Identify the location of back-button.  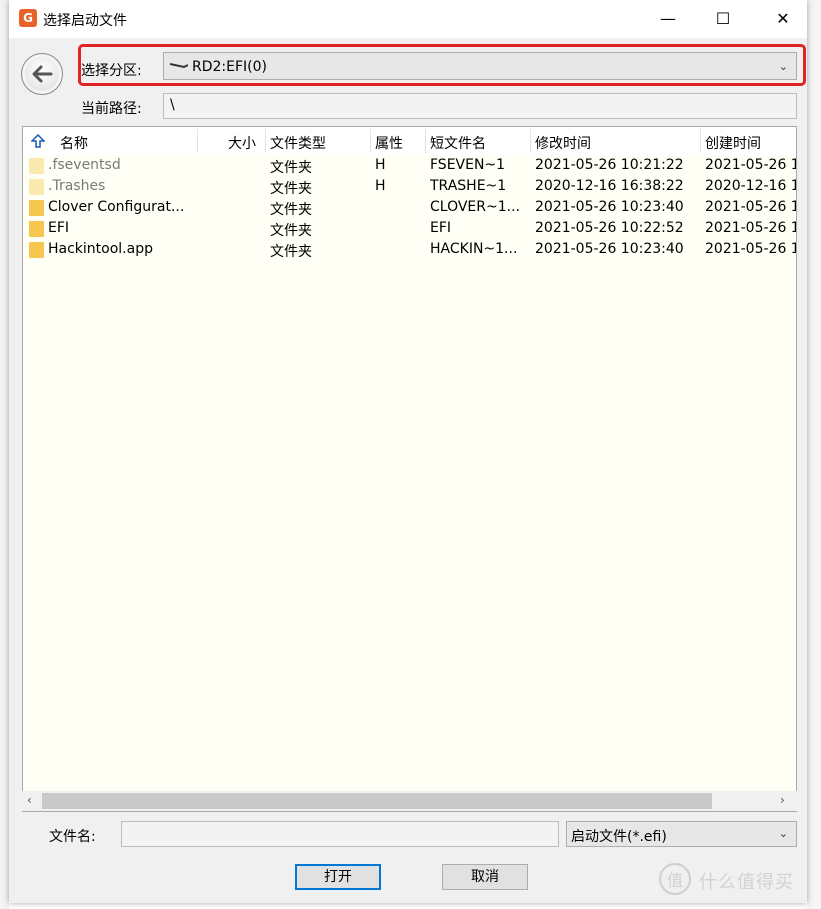
(42, 74).